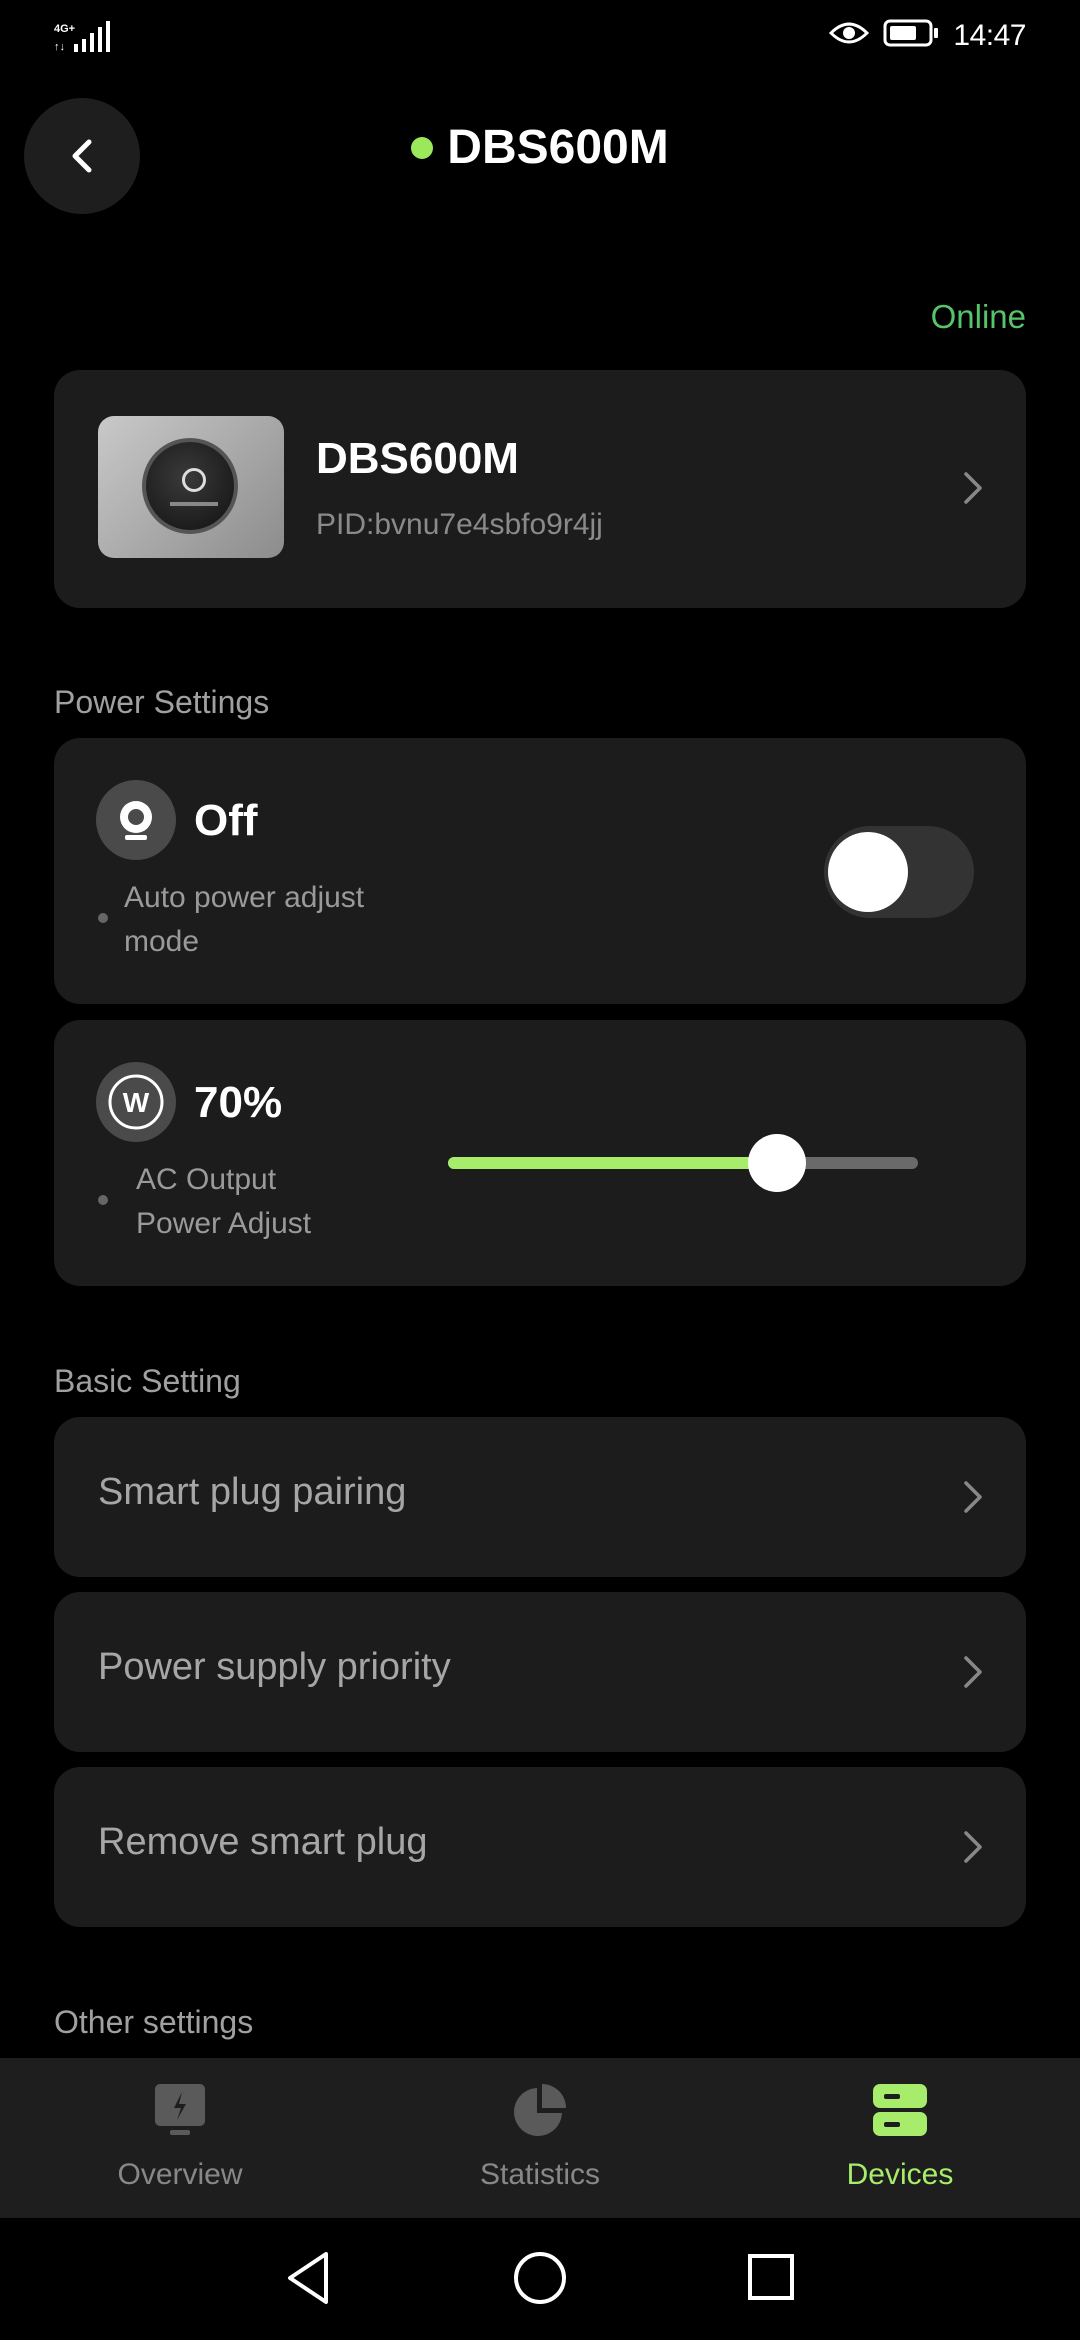 Image resolution: width=1080 pixels, height=2340 pixels. I want to click on slider-fill, so click(612, 1163).